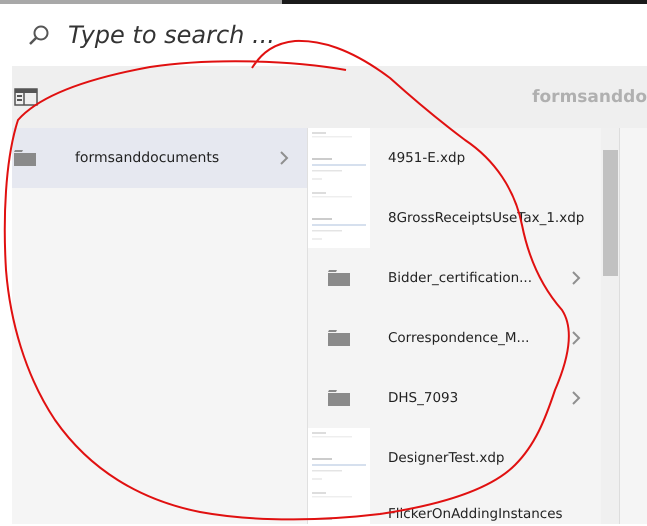 This screenshot has width=647, height=526. What do you see at coordinates (484, 514) in the screenshot?
I see `item-label: FlickerOnAddingInstances` at bounding box center [484, 514].